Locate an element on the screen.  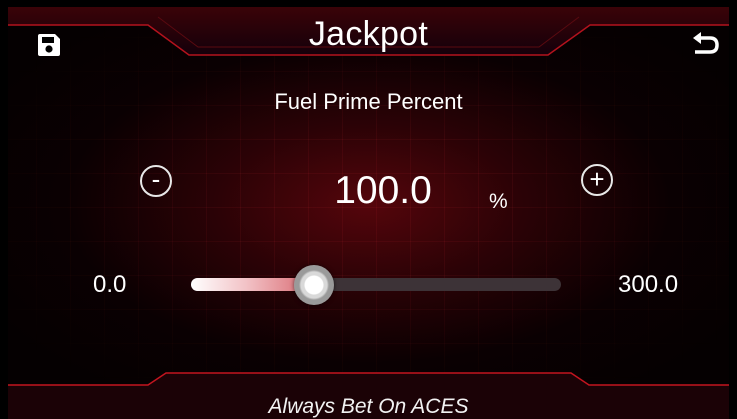
undo-arrow-icon is located at coordinates (706, 43).